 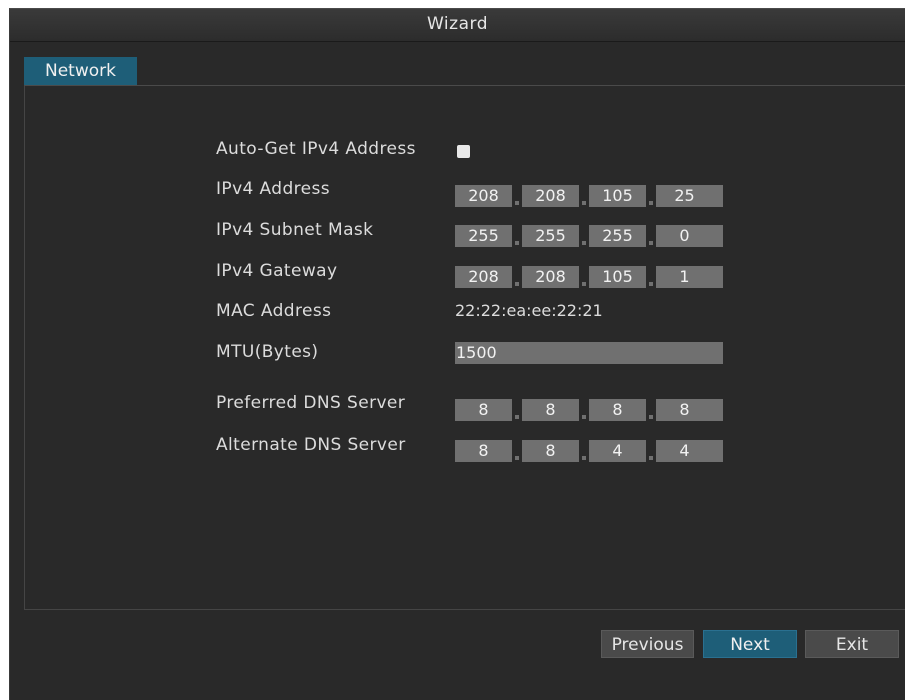 What do you see at coordinates (684, 277) in the screenshot?
I see `gateway-octet-4: 1` at bounding box center [684, 277].